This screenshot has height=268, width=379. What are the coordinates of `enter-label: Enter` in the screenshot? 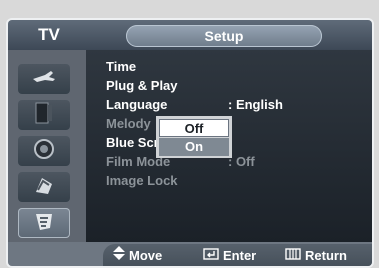 It's located at (240, 255).